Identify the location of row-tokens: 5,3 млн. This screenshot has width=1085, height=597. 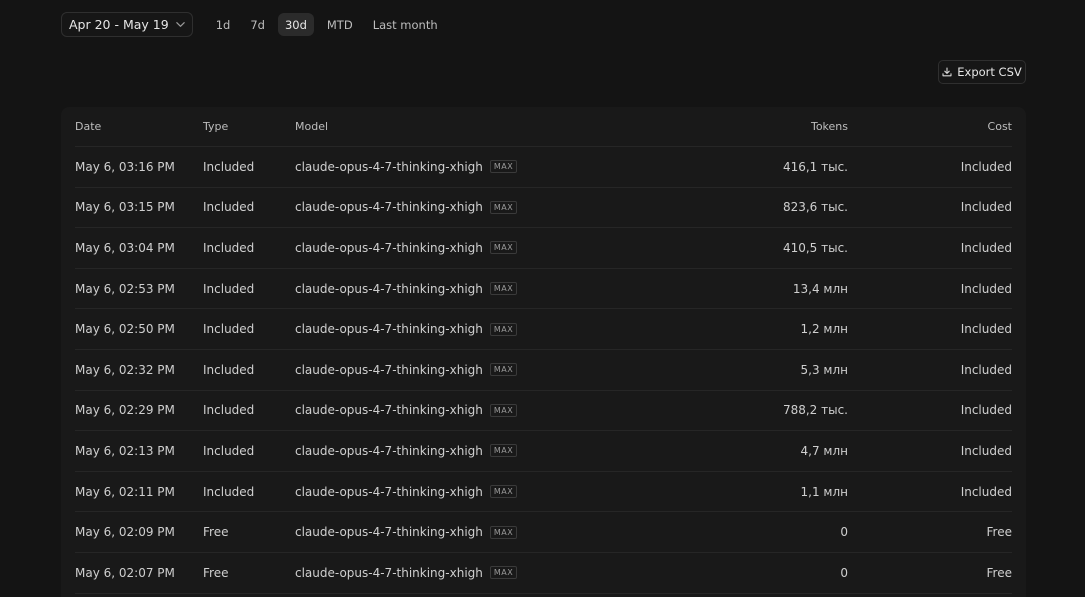
(824, 369).